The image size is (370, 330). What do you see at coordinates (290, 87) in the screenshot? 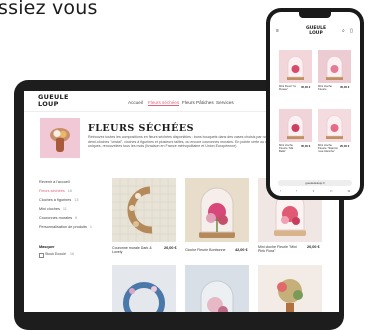
I see `product-name: Mini Fleuri "la Rosée"` at bounding box center [290, 87].